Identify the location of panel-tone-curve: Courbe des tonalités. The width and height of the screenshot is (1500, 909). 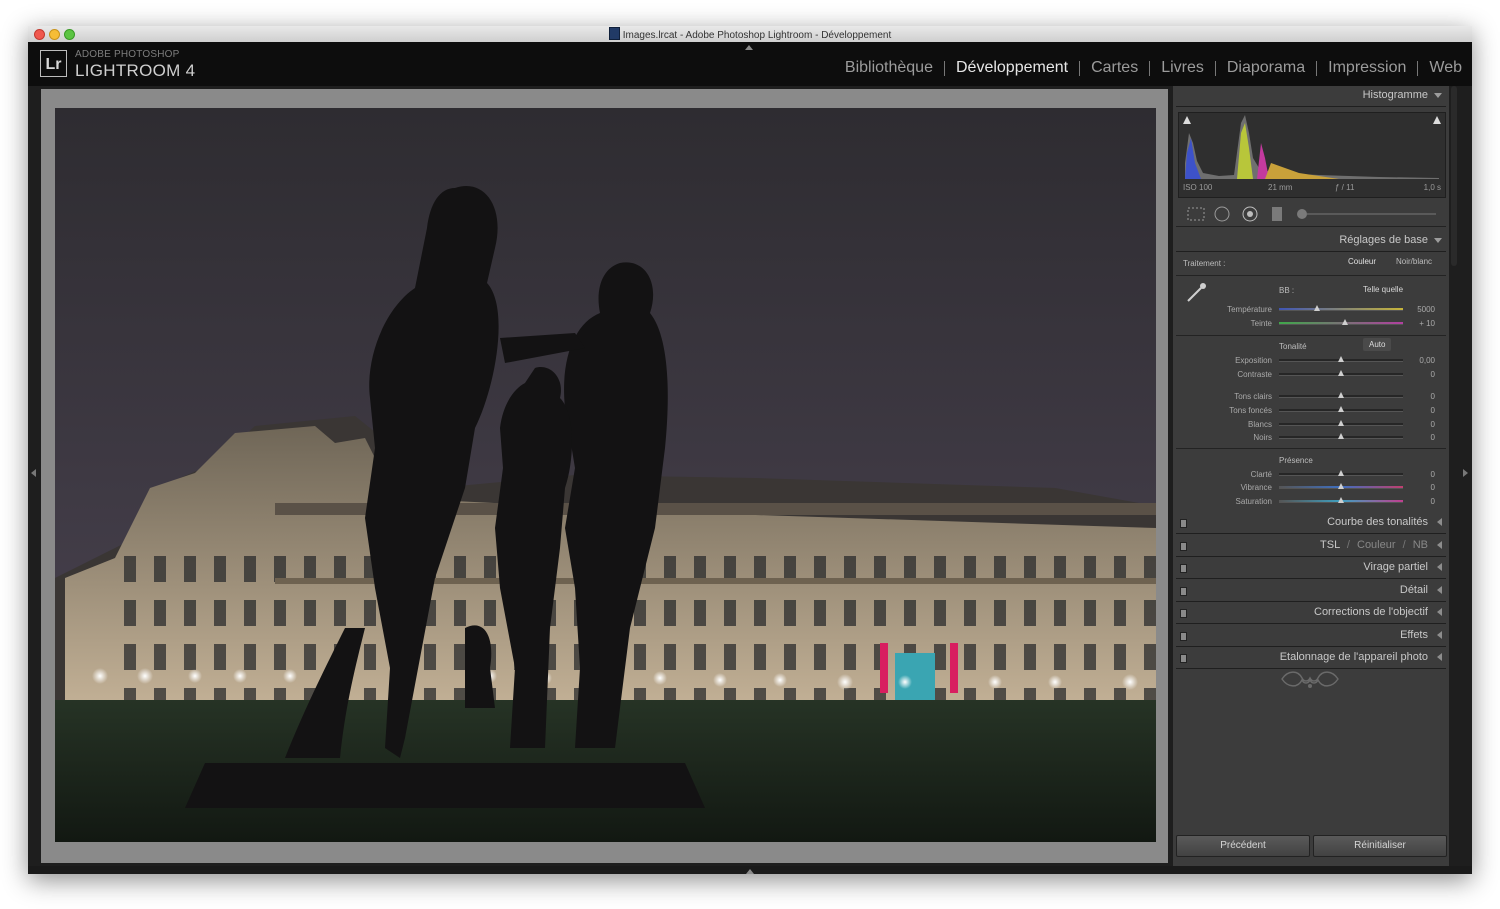
(1311, 523).